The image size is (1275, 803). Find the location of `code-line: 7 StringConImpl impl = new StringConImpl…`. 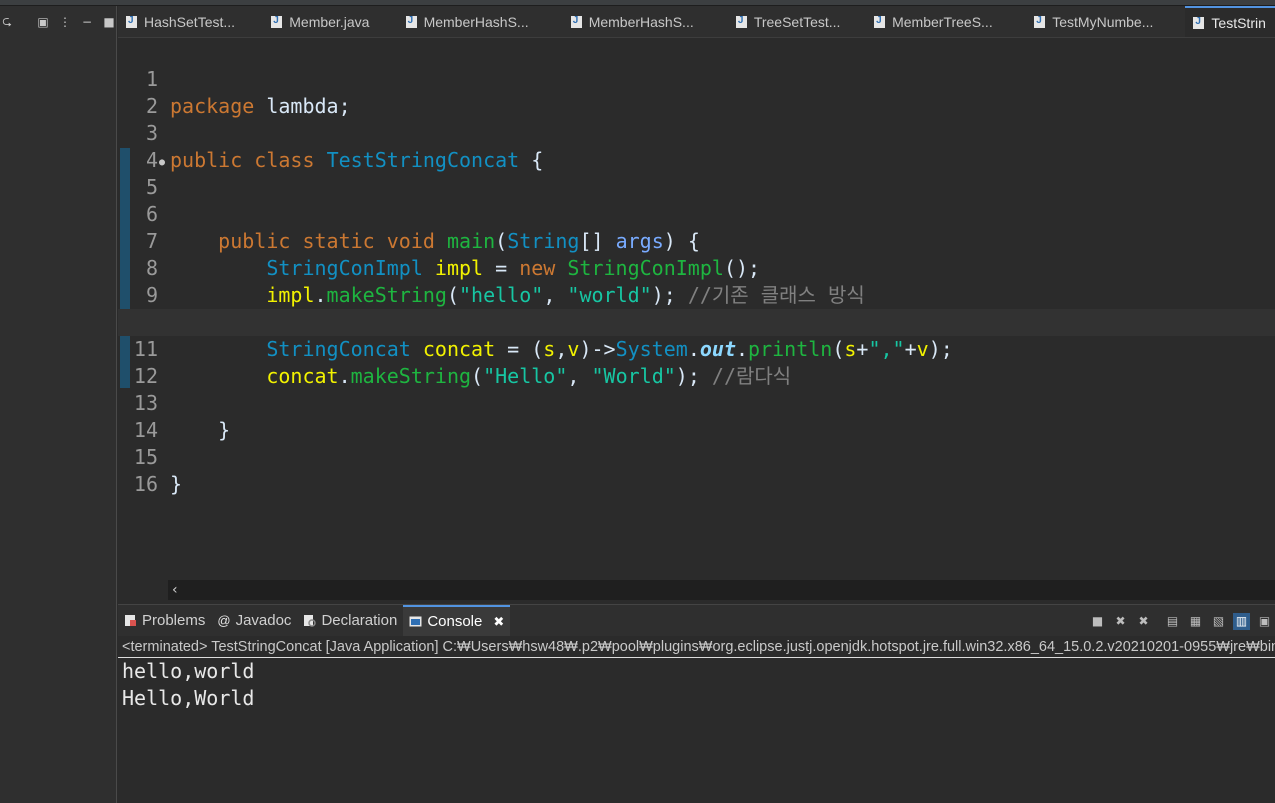

code-line: 7 StringConImpl impl = new StringConImpl… is located at coordinates (696, 240).